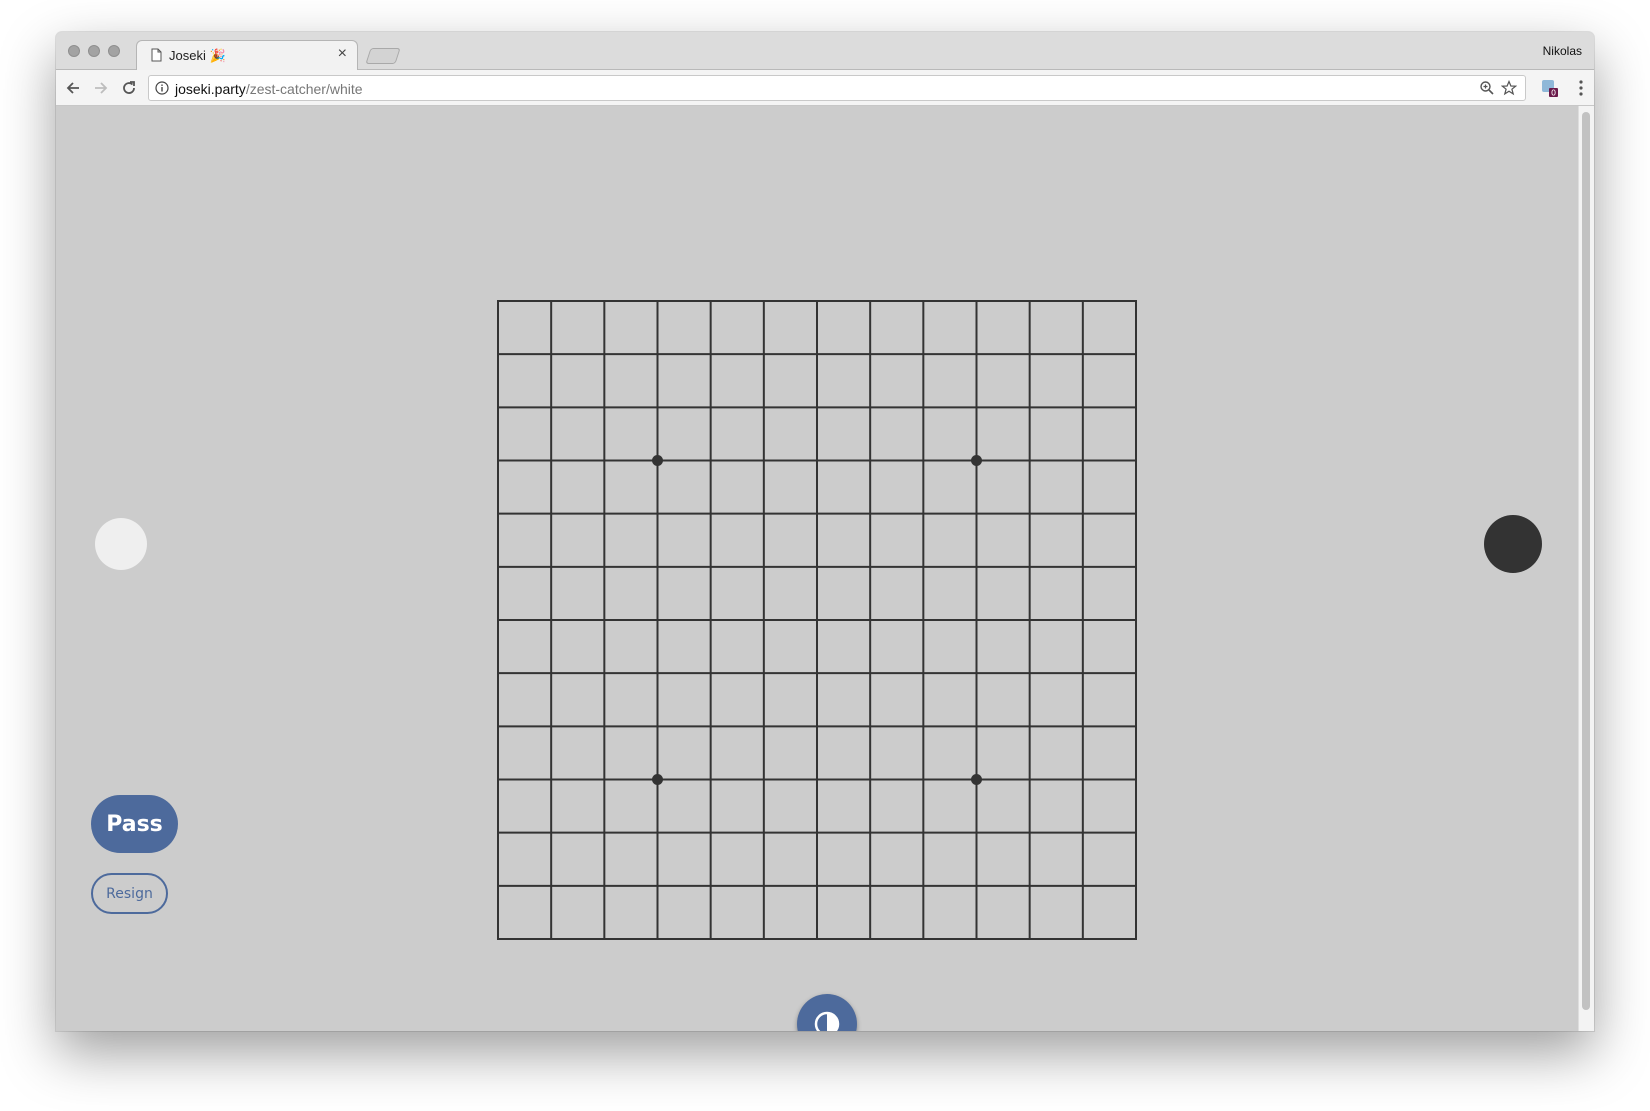 Image resolution: width=1650 pixels, height=1111 pixels. Describe the element at coordinates (1586, 561) in the screenshot. I see `scrollbar-thumb` at that location.